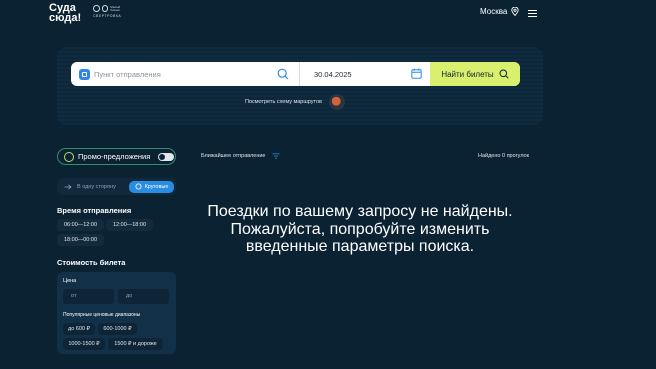 The width and height of the screenshot is (656, 369). I want to click on round-trip-icon, so click(138, 186).